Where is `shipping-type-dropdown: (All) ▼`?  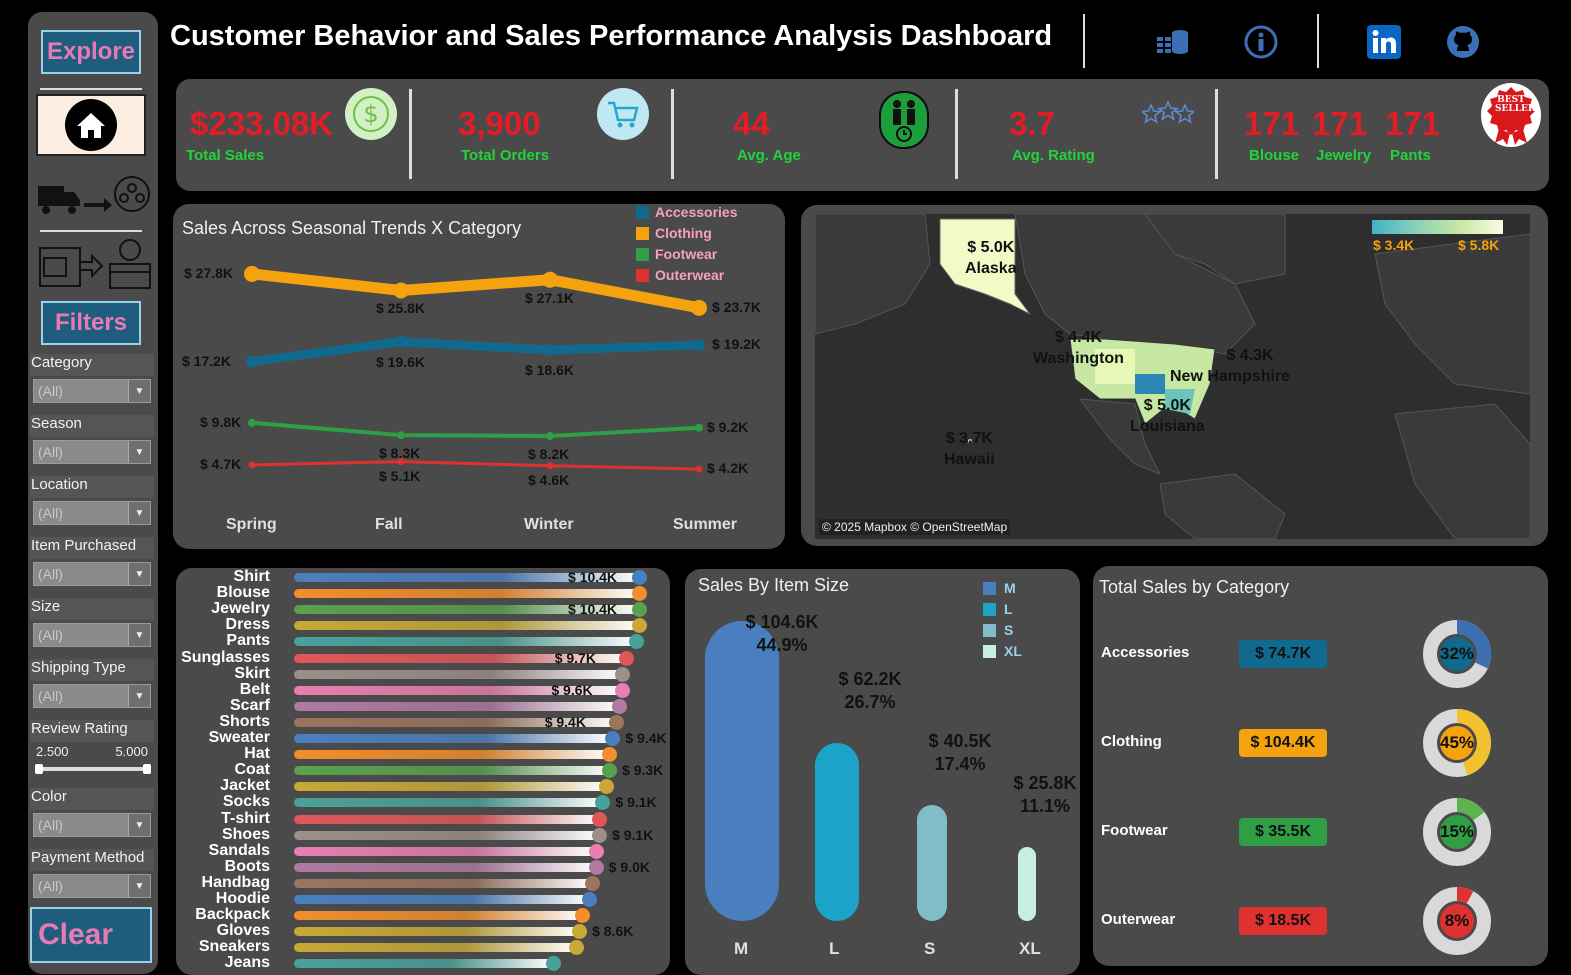 shipping-type-dropdown: (All) ▼ is located at coordinates (92, 696).